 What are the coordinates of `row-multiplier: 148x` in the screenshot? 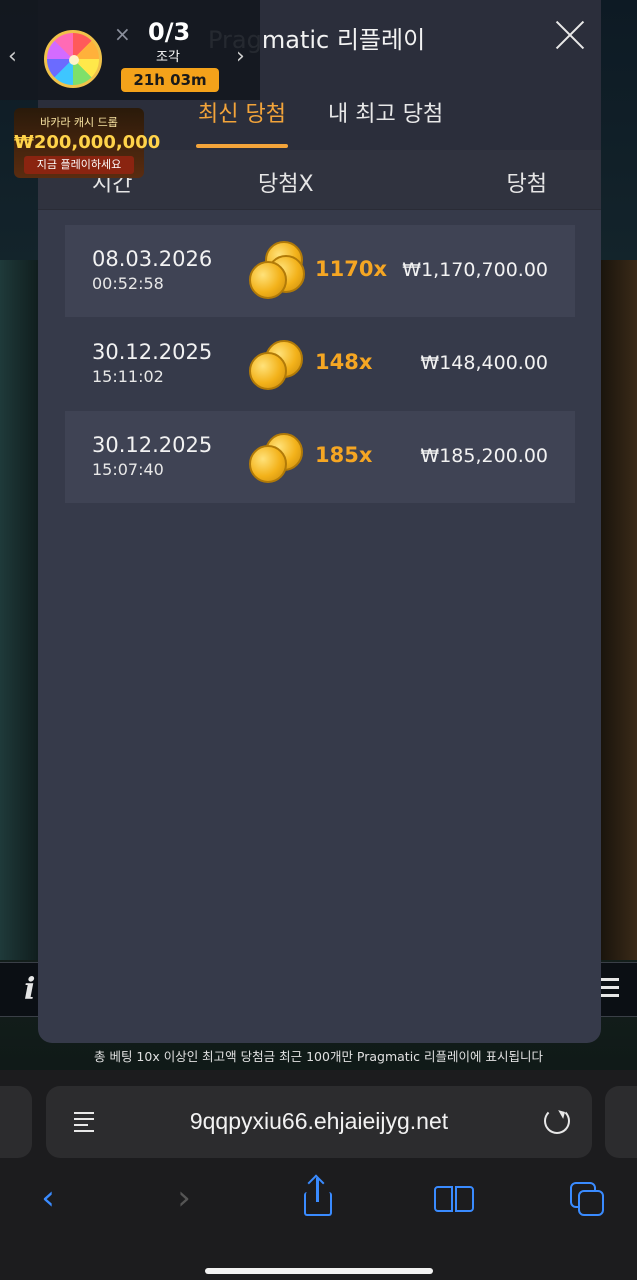 It's located at (344, 362).